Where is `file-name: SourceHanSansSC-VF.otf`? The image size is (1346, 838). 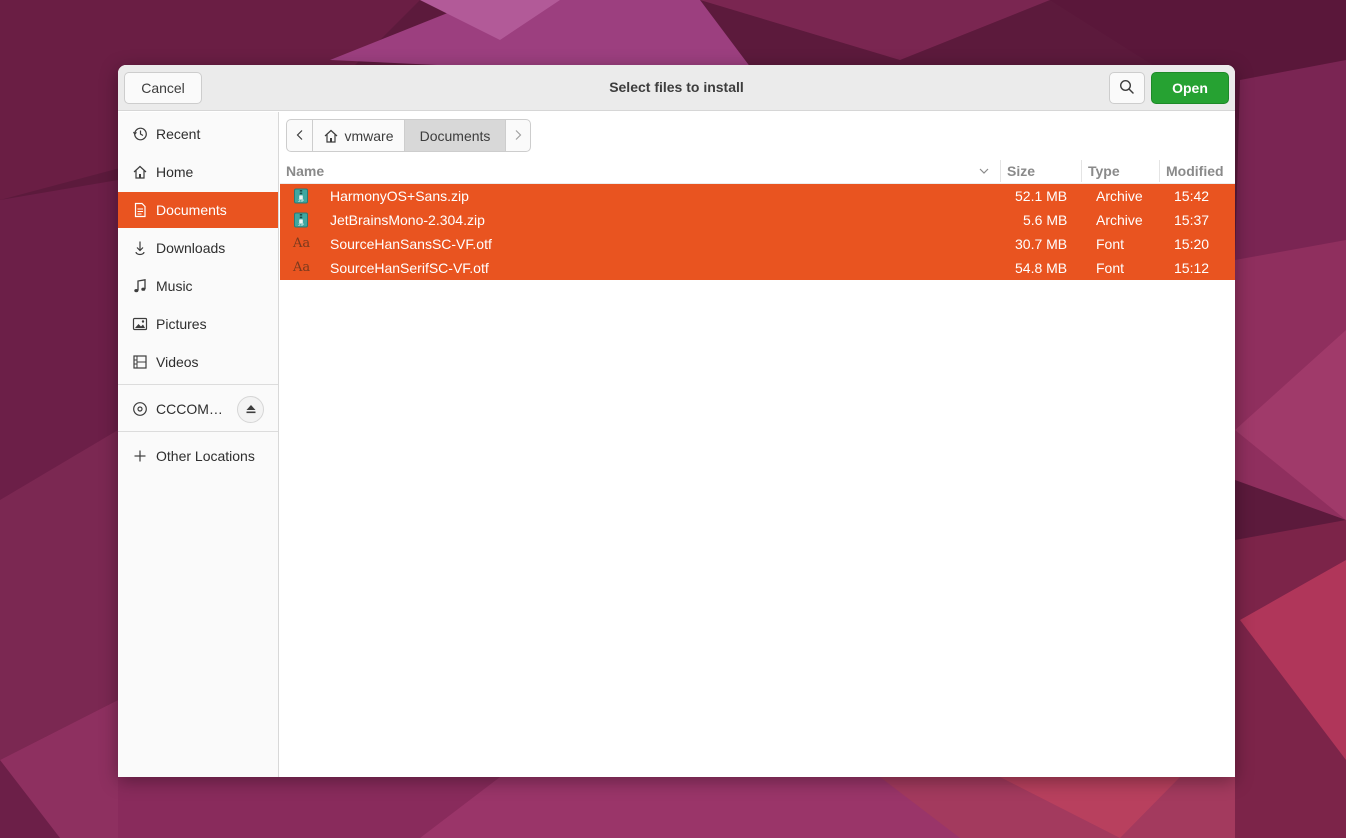
file-name: SourceHanSansSC-VF.otf is located at coordinates (411, 244).